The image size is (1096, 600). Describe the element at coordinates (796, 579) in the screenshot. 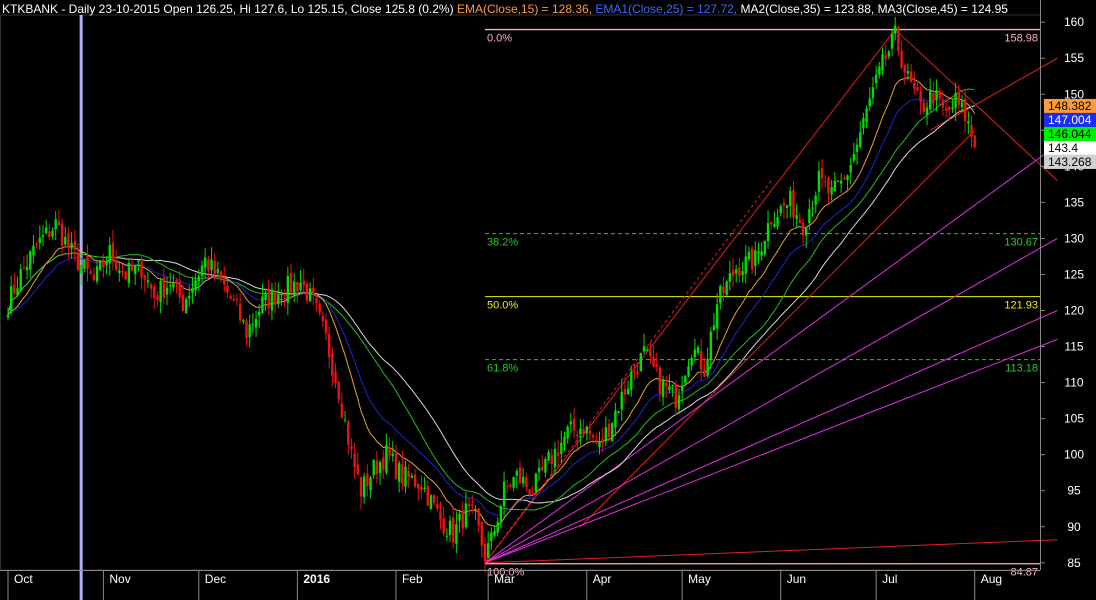

I see `x-tick-label: Jun` at that location.